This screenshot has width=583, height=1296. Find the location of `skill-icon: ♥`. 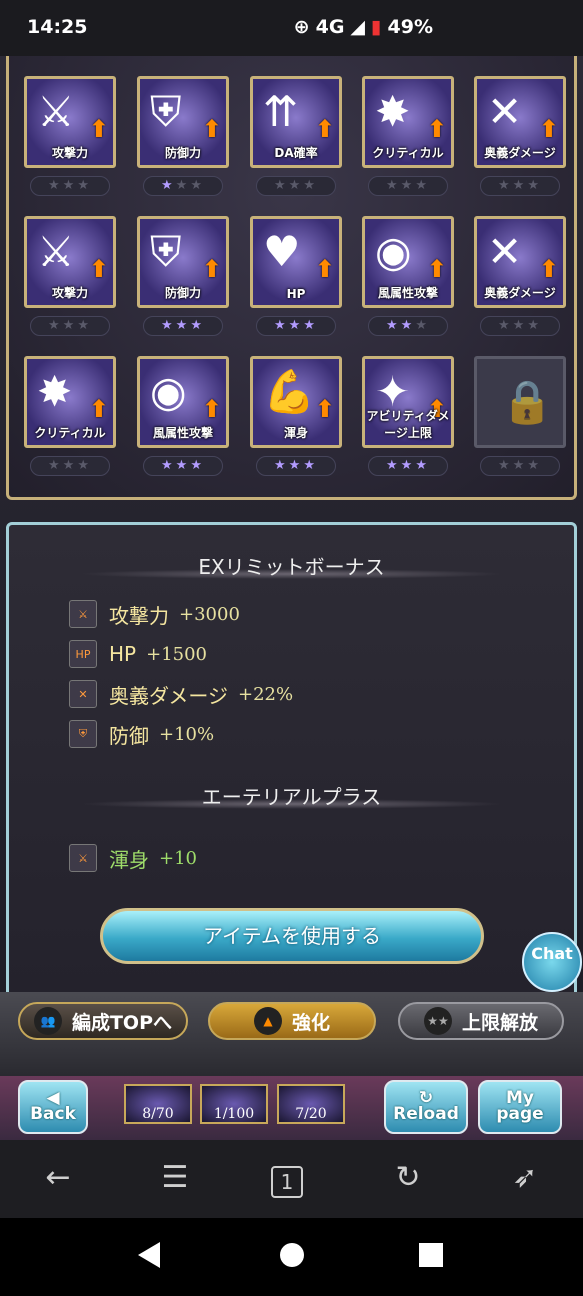

skill-icon: ♥ is located at coordinates (282, 251).